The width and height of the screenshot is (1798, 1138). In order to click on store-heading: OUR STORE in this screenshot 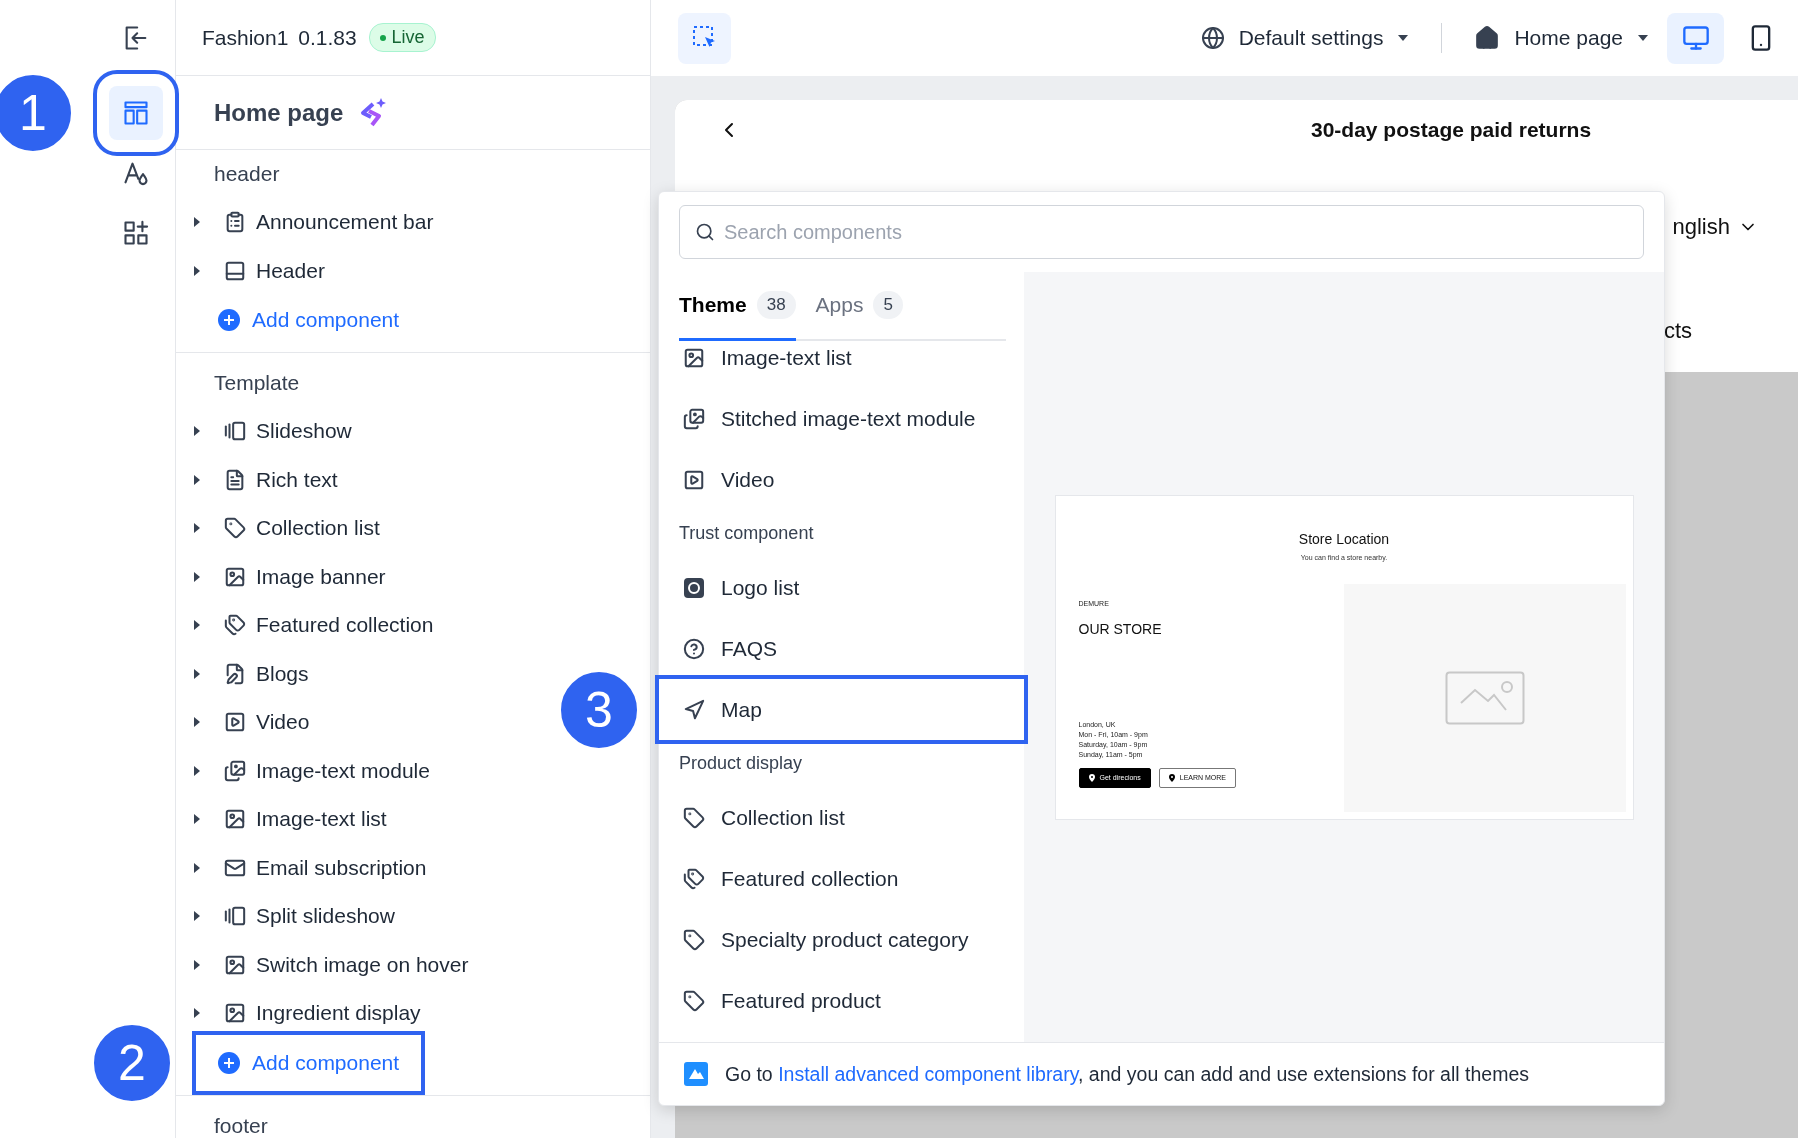, I will do `click(1120, 628)`.